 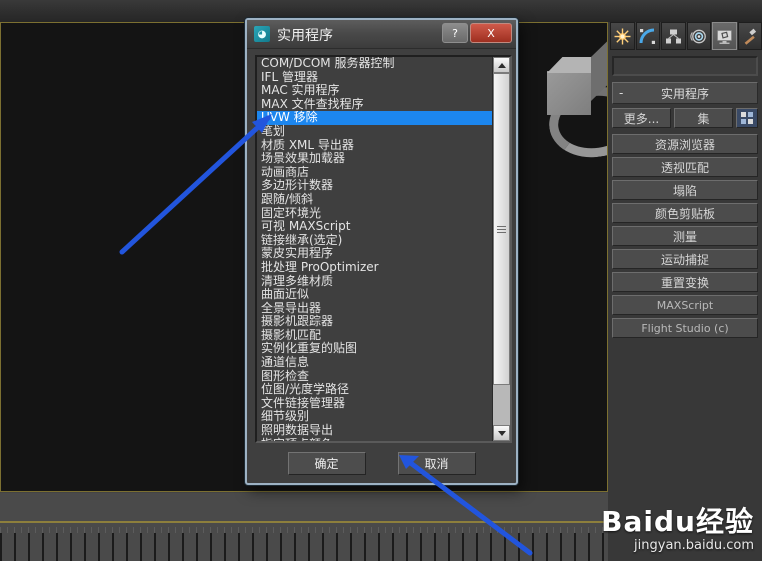 What do you see at coordinates (375, 186) in the screenshot?
I see `list-item: 多边形计数器` at bounding box center [375, 186].